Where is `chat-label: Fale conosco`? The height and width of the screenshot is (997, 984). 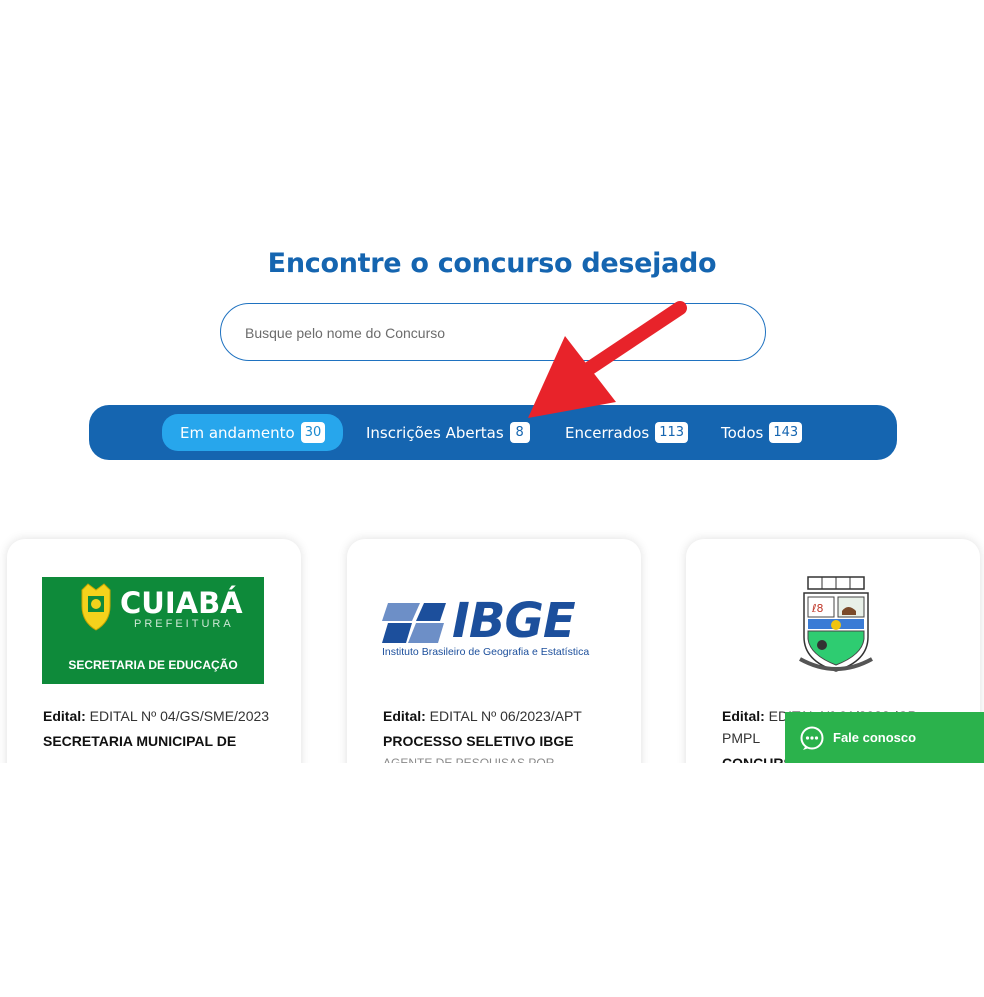
chat-label: Fale conosco is located at coordinates (875, 737).